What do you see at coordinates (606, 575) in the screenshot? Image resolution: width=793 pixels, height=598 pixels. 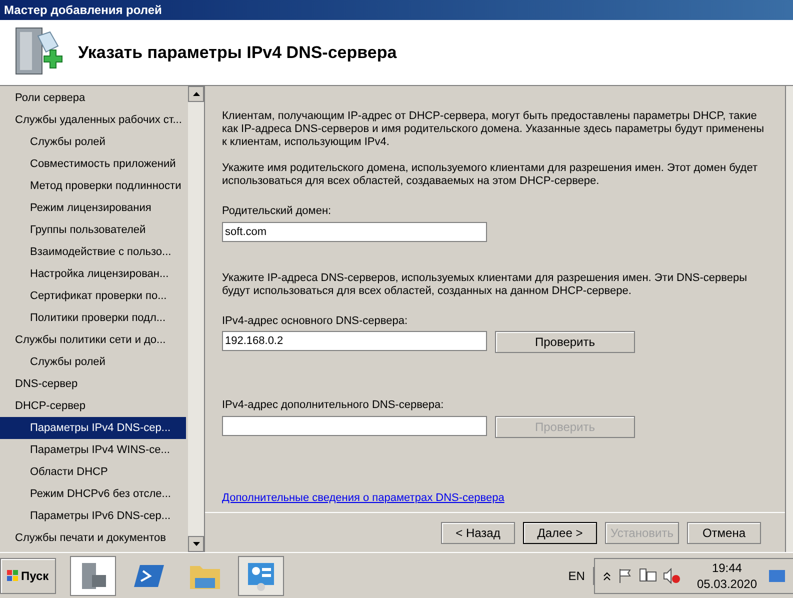 I see `chevron-up-icon` at bounding box center [606, 575].